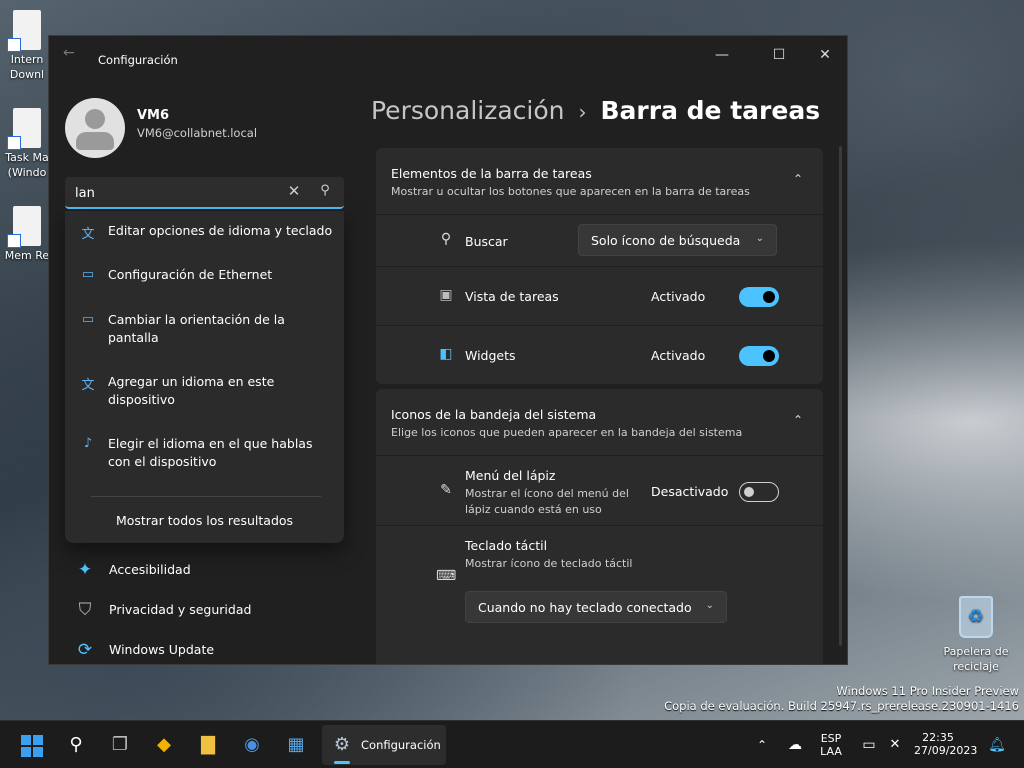  What do you see at coordinates (512, 296) in the screenshot?
I see `setting-label: Vista de tareas` at bounding box center [512, 296].